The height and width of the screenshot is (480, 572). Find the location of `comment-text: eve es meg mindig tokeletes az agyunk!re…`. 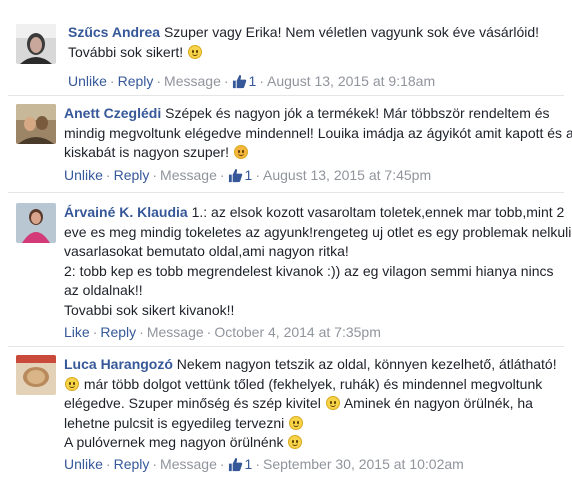

comment-text: eve es meg mindig tokeletes az agyunk!re… is located at coordinates (318, 231).